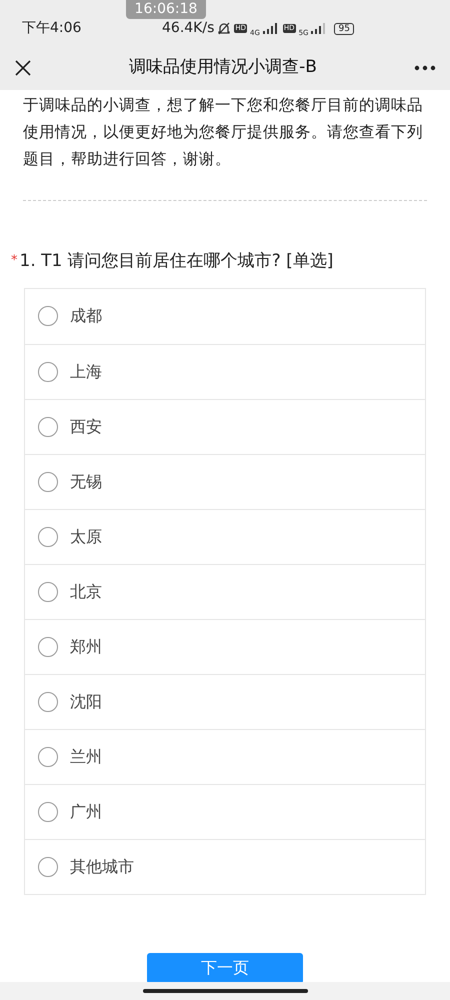  I want to click on radio-option: 沈阳, so click(225, 701).